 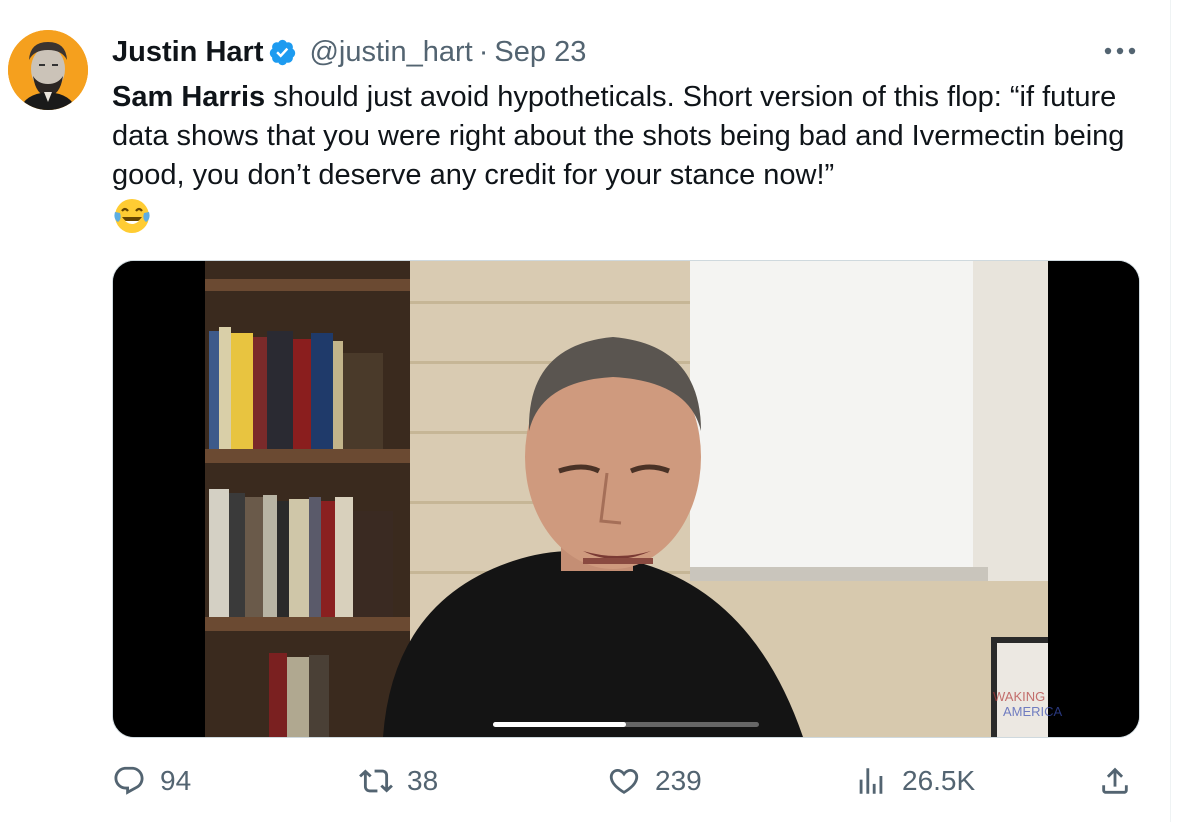 I want to click on author-handle: @justin_hart, so click(x=390, y=52).